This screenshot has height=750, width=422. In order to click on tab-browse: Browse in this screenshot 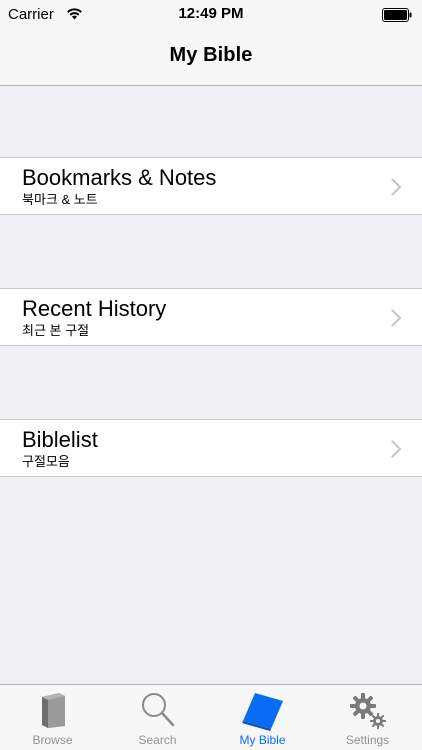, I will do `click(52, 717)`.